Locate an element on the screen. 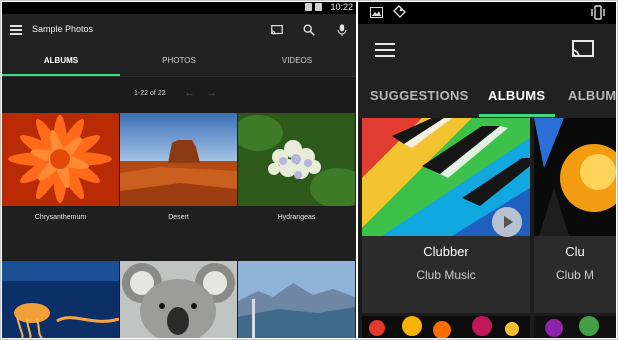  tab-albums-label: ALBUMS is located at coordinates (61, 60).